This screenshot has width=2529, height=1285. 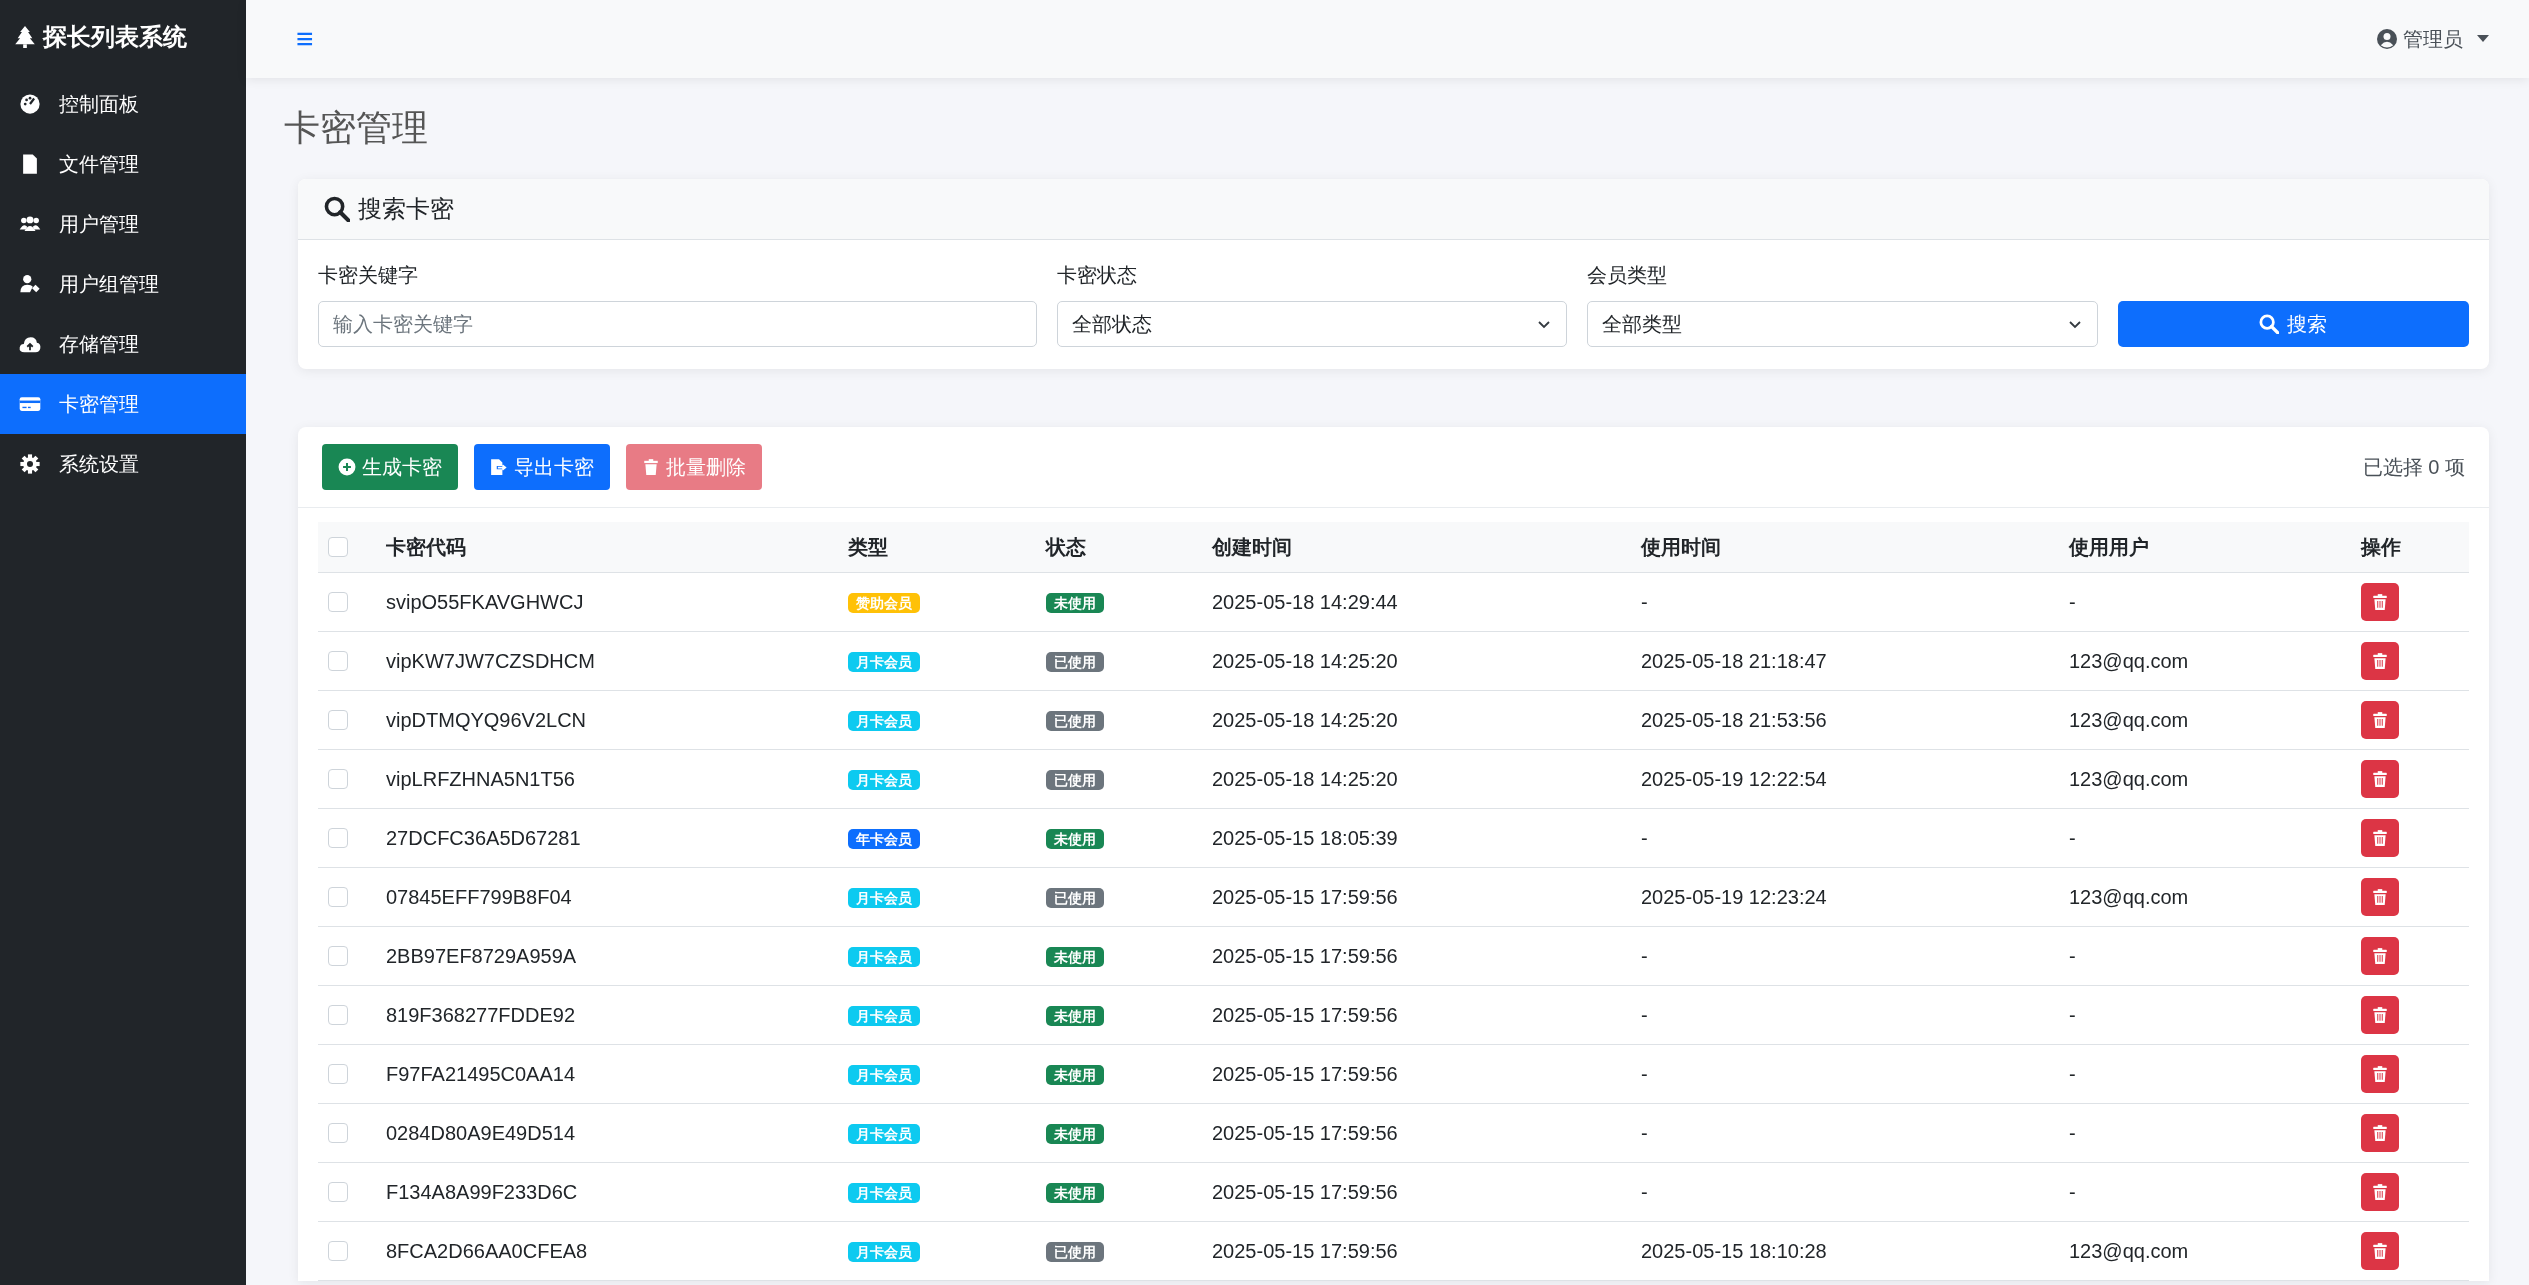 I want to click on used-time: 2025-05-19 12:22:54, so click(x=1734, y=779).